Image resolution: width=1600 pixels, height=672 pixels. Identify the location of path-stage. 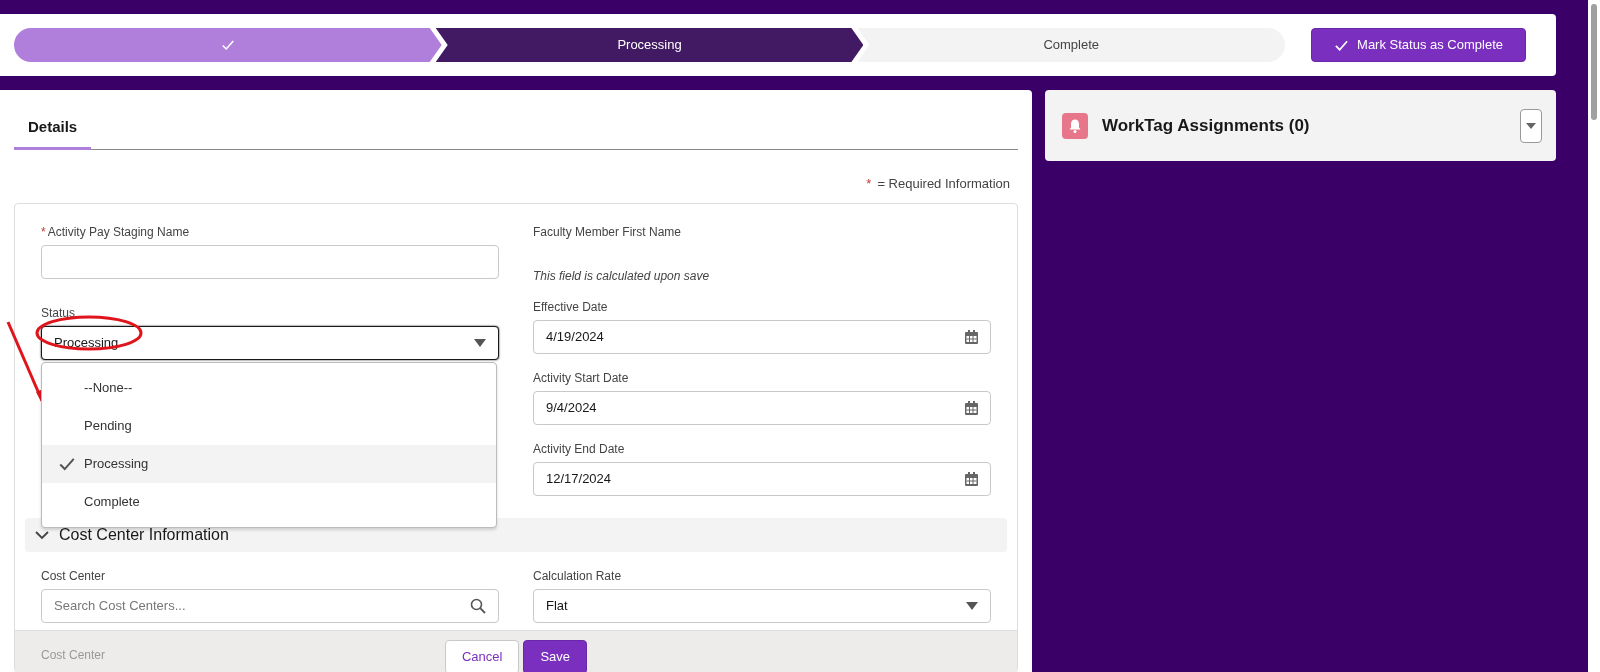
(228, 45).